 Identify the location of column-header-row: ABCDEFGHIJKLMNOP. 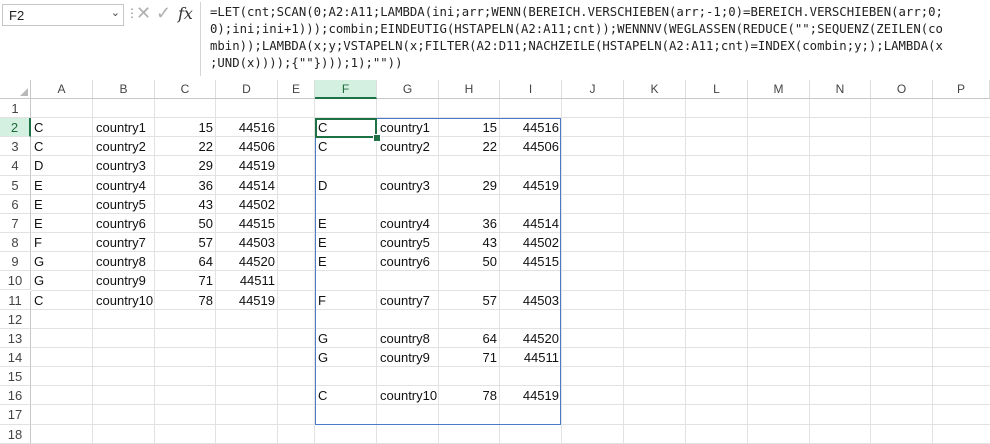
(495, 89).